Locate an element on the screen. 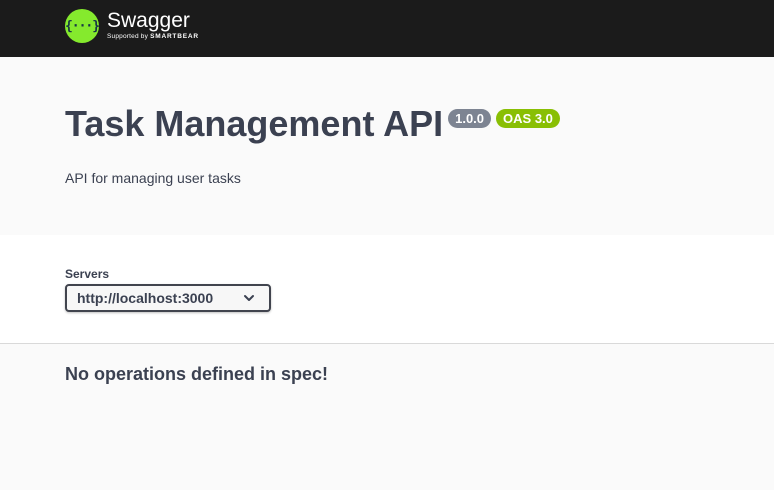 The height and width of the screenshot is (490, 774). logo-name: Swagger is located at coordinates (148, 20).